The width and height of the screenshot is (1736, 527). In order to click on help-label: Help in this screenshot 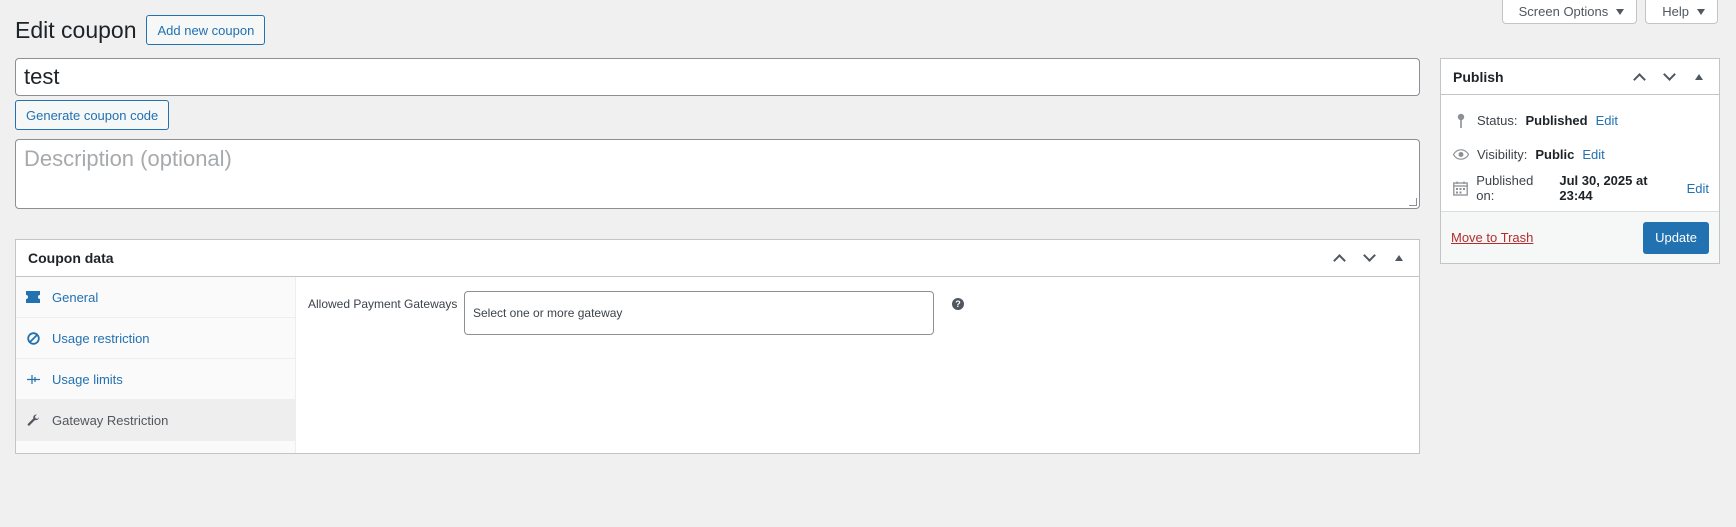, I will do `click(1675, 11)`.